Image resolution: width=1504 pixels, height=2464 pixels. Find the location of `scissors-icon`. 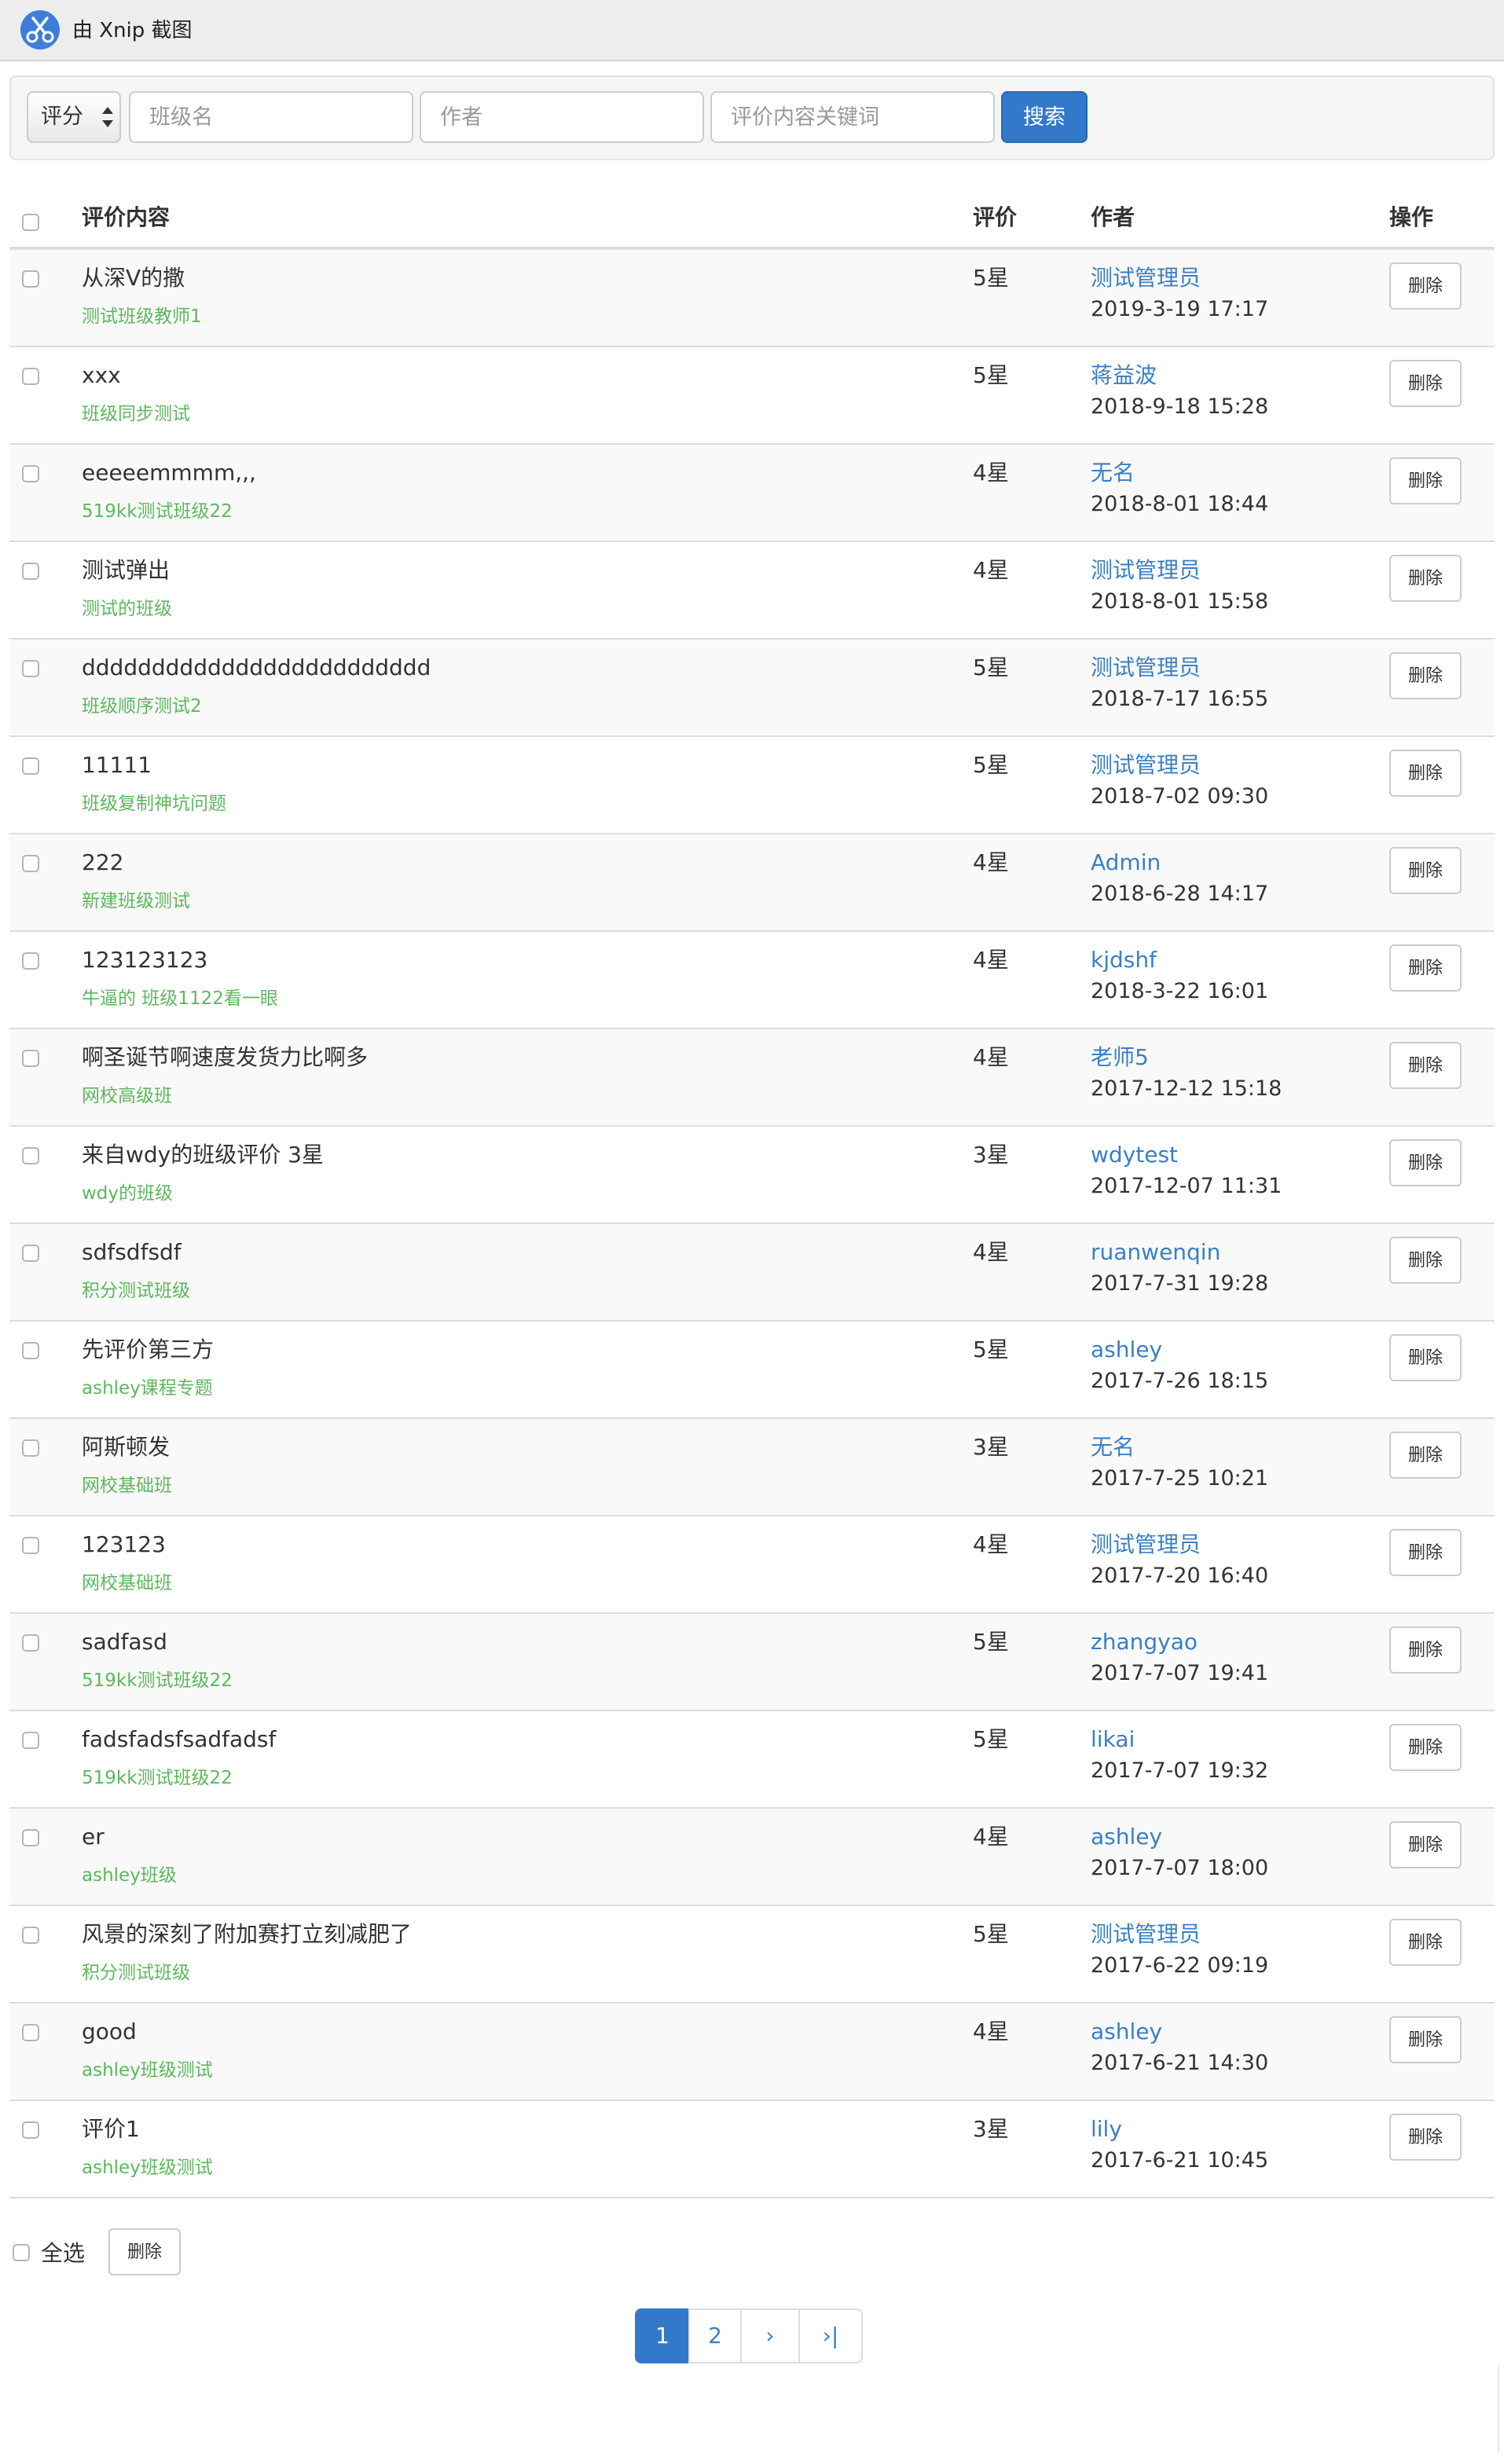

scissors-icon is located at coordinates (40, 30).